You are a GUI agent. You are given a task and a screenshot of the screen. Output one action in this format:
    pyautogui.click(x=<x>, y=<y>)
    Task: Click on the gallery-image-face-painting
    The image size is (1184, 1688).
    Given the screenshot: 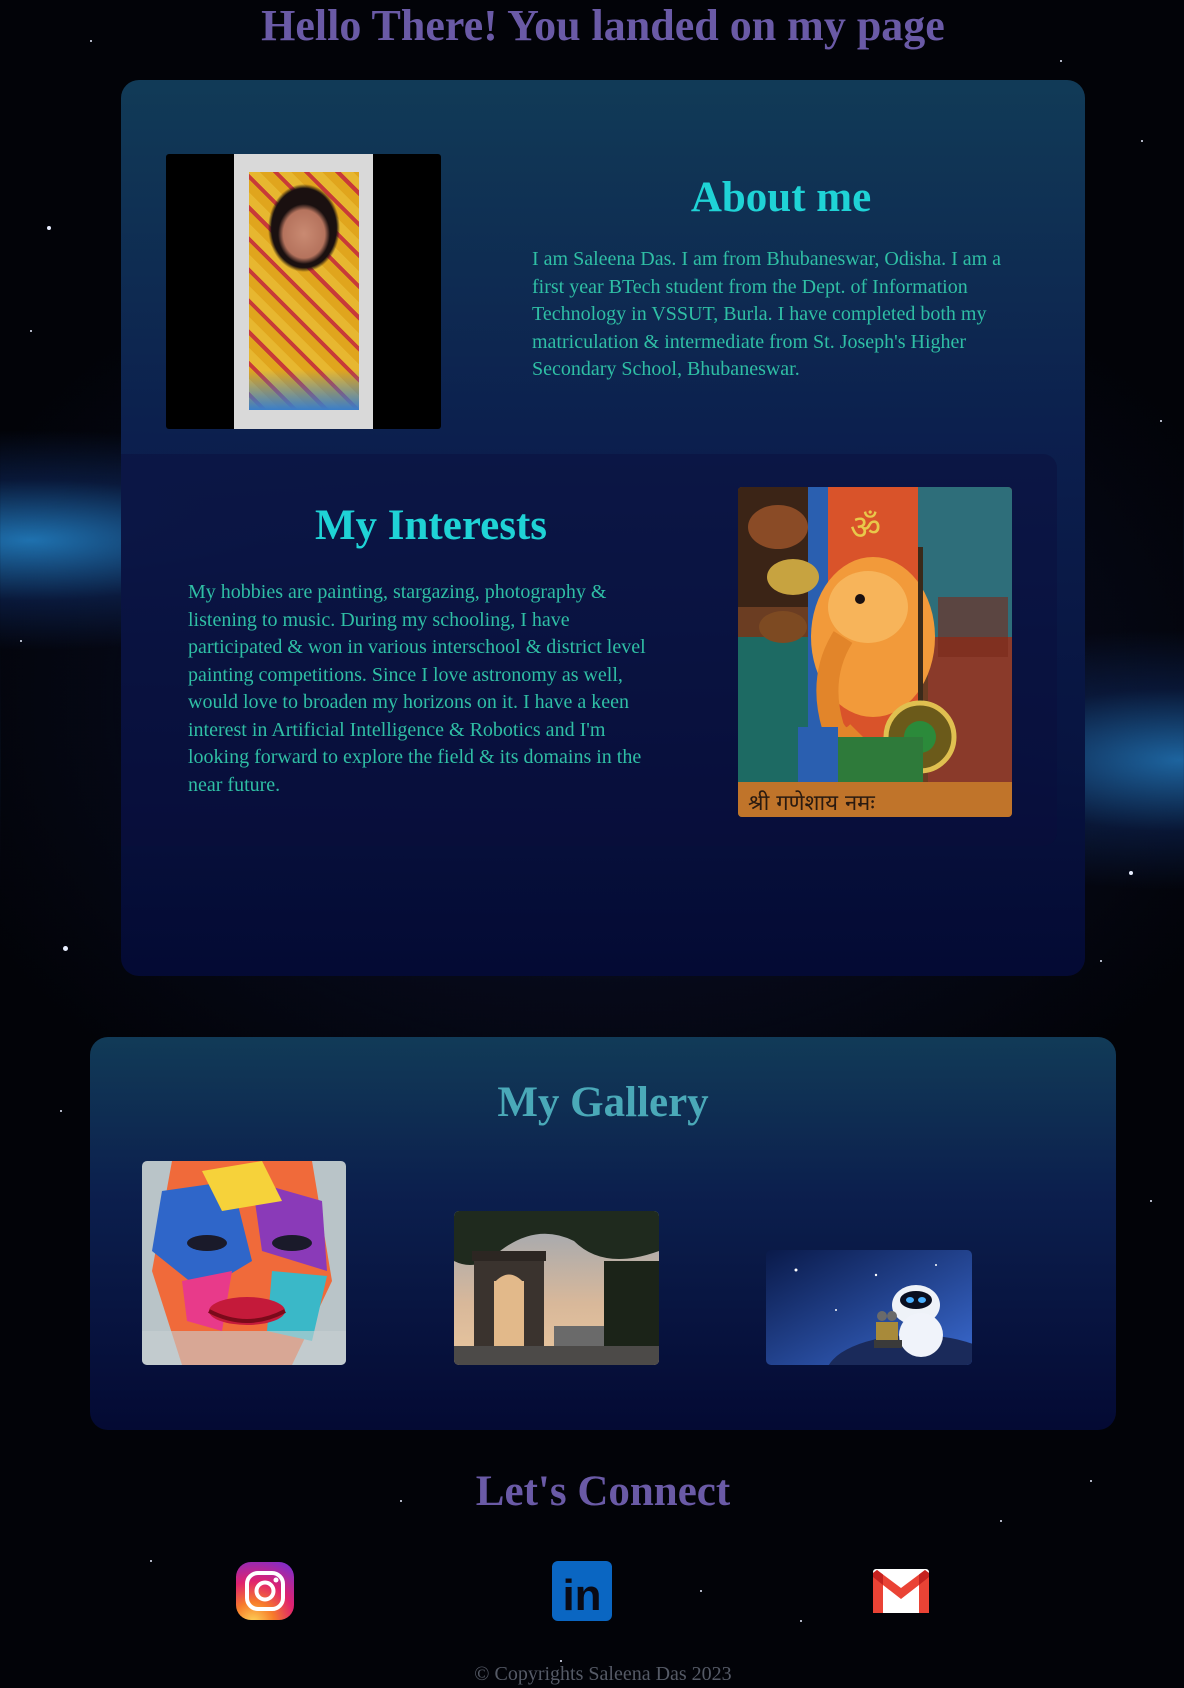 What is the action you would take?
    pyautogui.click(x=244, y=1263)
    